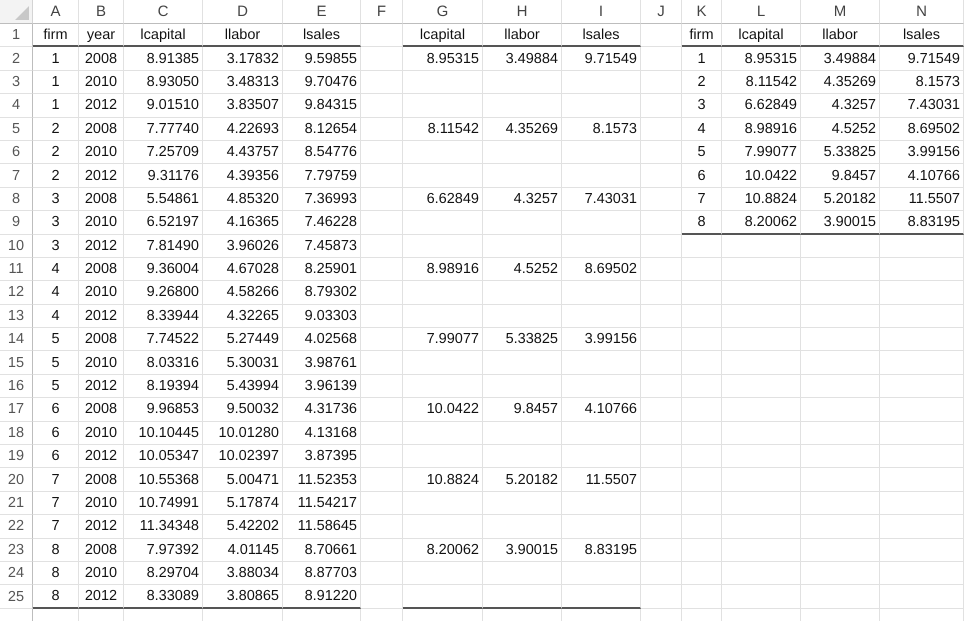 The width and height of the screenshot is (964, 621). Describe the element at coordinates (16, 527) in the screenshot. I see `row-header: 22` at that location.